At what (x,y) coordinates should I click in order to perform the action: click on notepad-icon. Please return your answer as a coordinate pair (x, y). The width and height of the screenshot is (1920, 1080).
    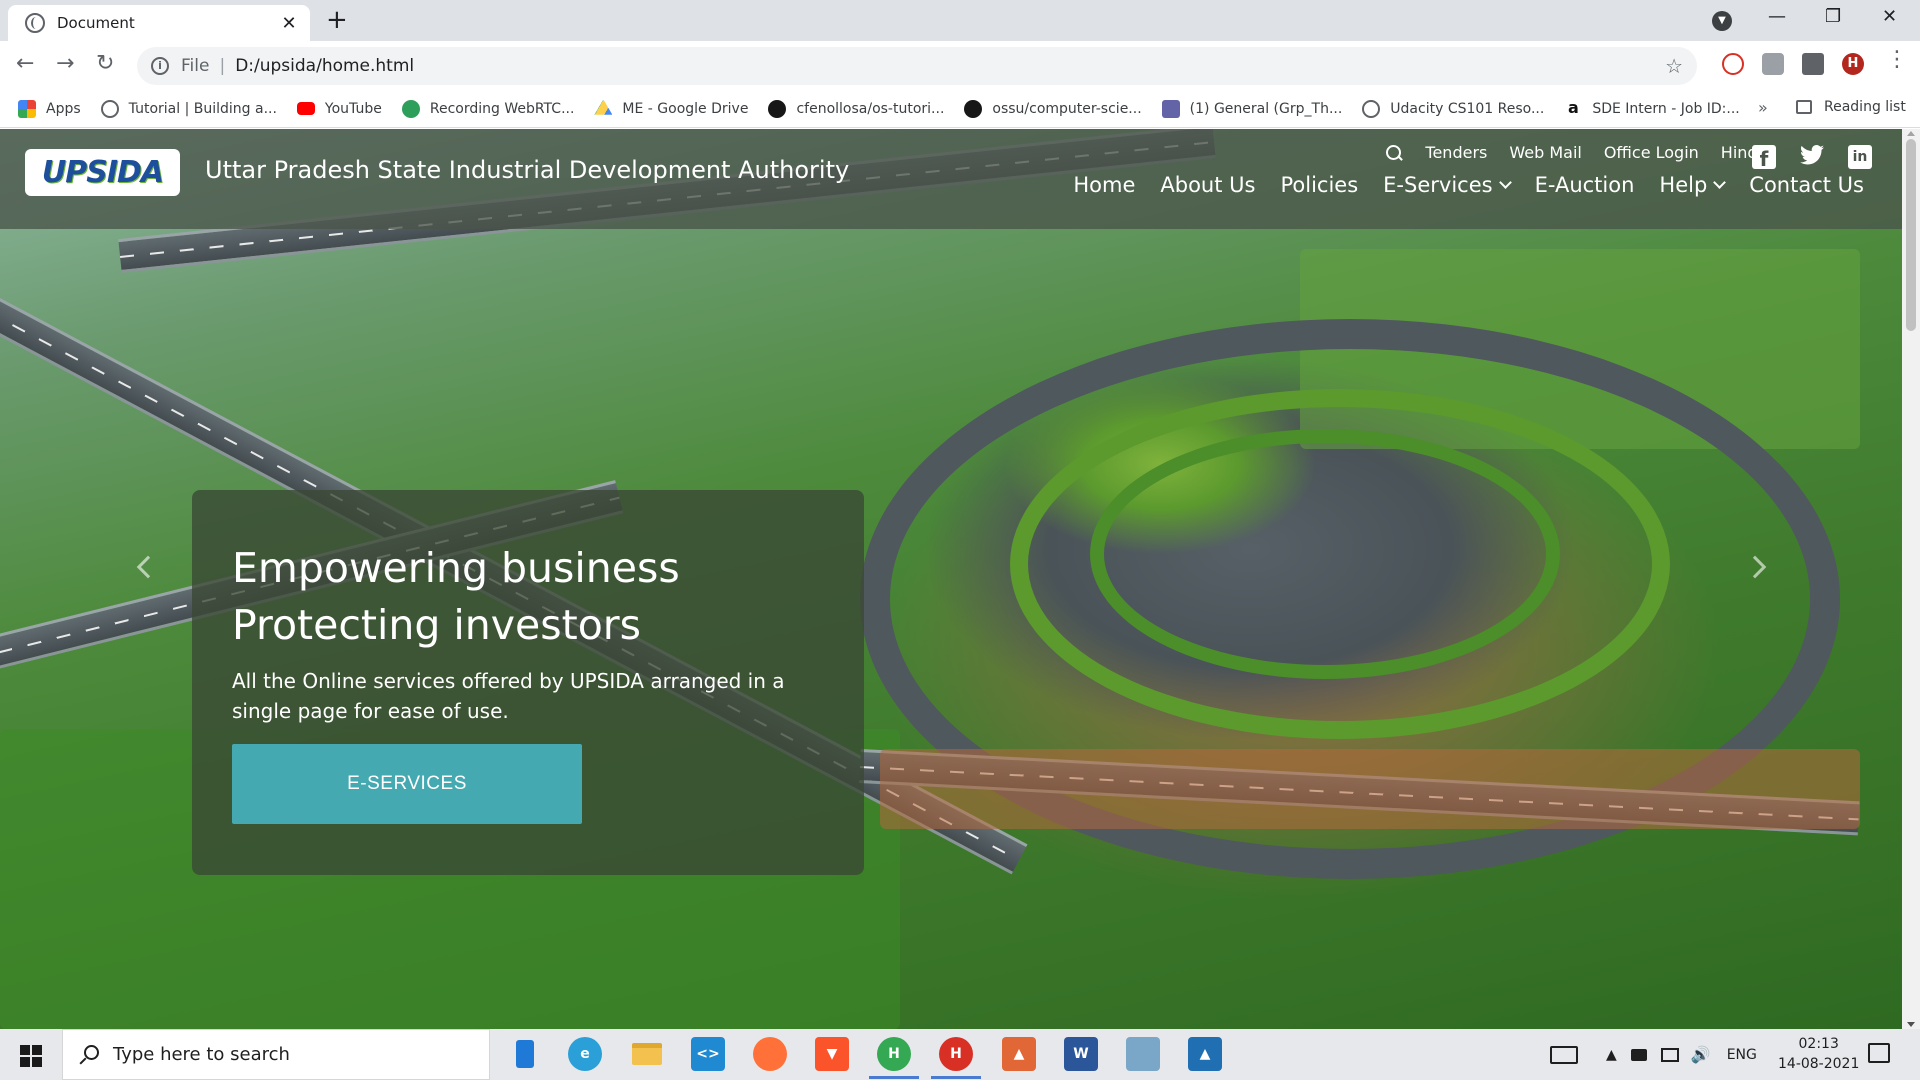
    Looking at the image, I should click on (1143, 1054).